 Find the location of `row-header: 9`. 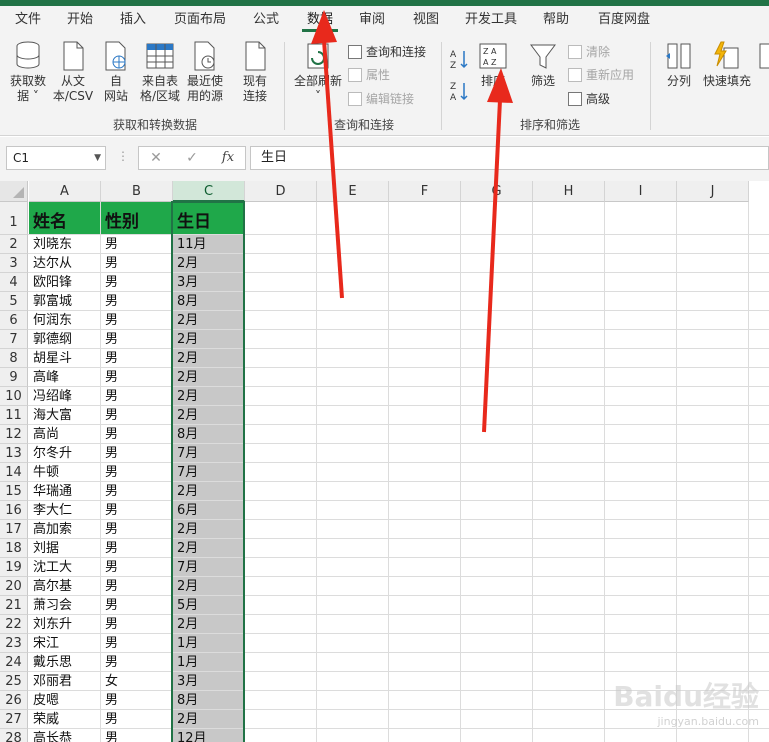

row-header: 9 is located at coordinates (14, 377).